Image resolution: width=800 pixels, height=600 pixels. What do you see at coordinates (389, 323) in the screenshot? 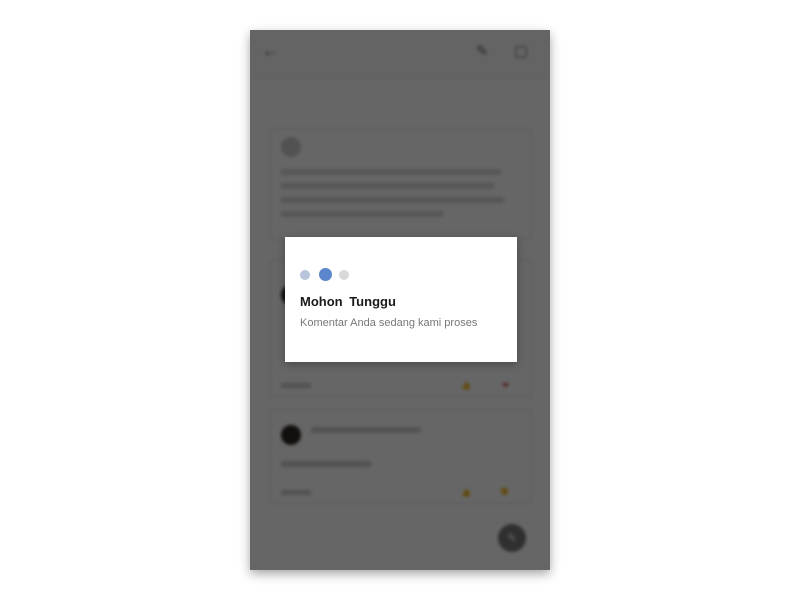
I see `dialog-message: Komentar Anda sedang kami proses` at bounding box center [389, 323].